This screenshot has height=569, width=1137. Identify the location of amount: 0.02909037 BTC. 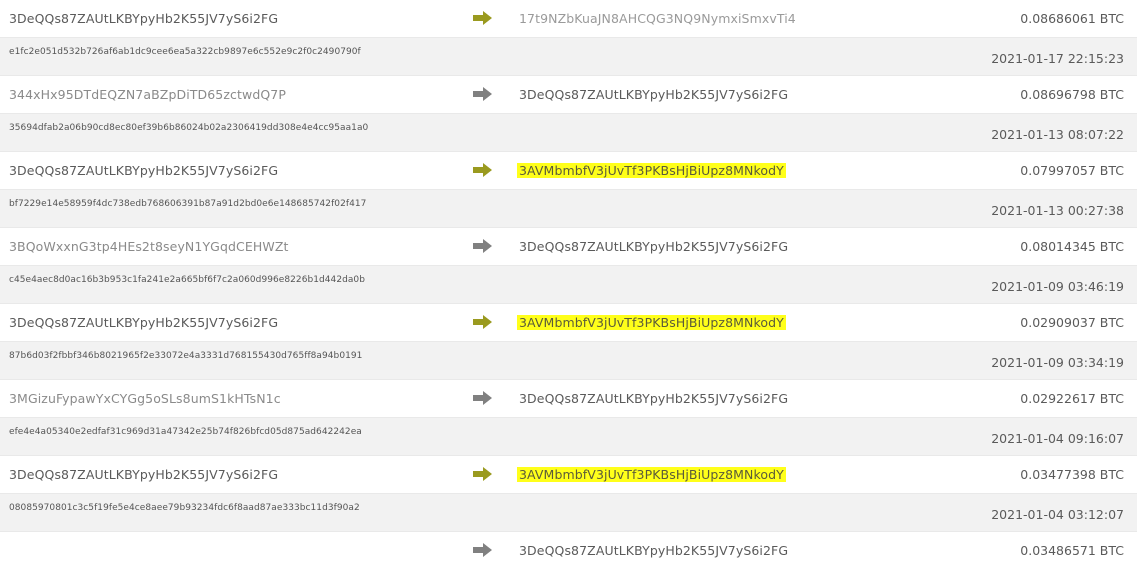
(1072, 322).